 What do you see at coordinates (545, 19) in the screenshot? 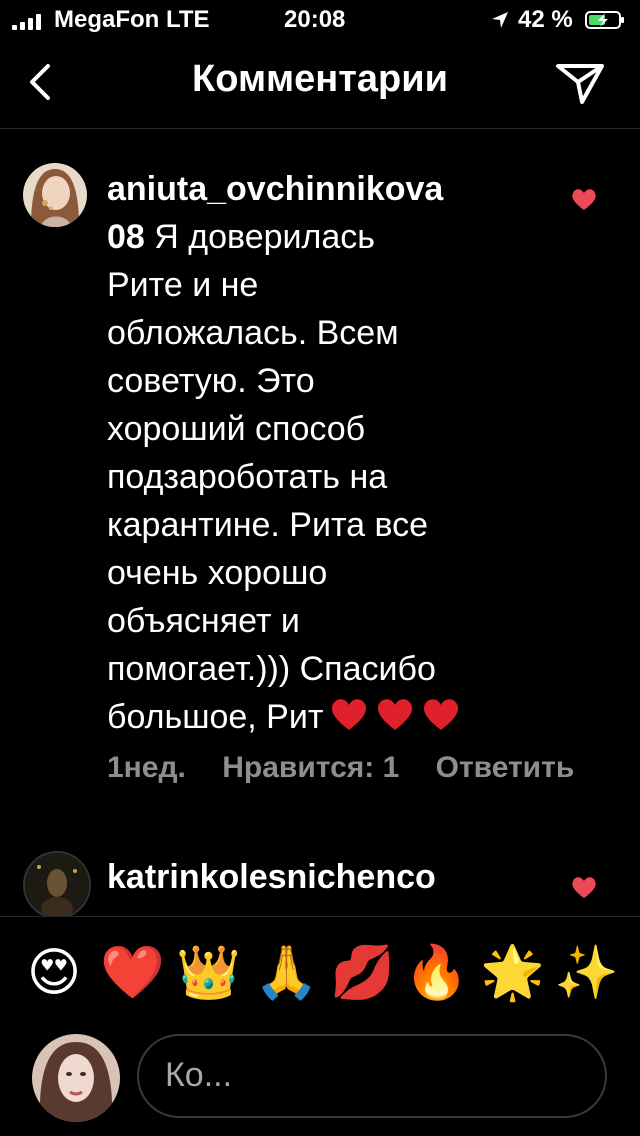
I see `battery-percent: 42 %` at bounding box center [545, 19].